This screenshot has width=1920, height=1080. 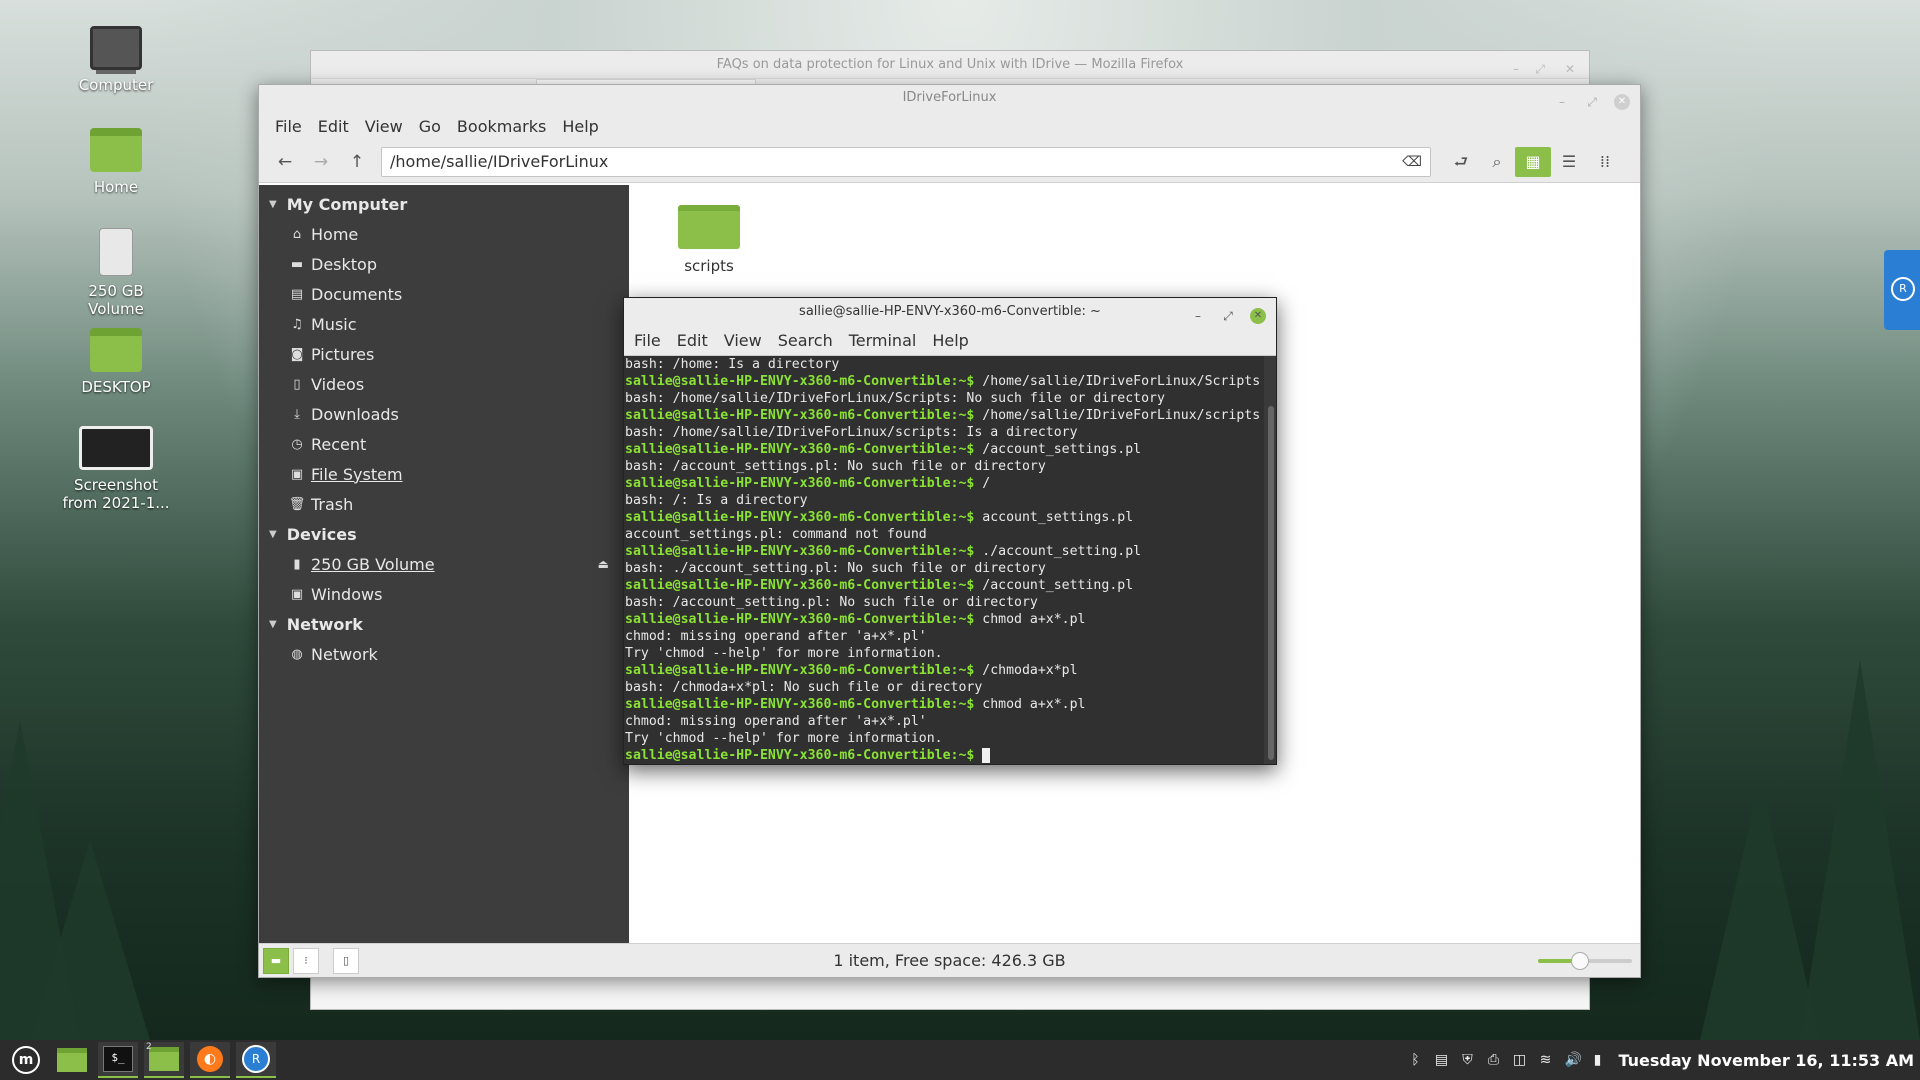 I want to click on volume-icon: 🔊, so click(x=1573, y=1060).